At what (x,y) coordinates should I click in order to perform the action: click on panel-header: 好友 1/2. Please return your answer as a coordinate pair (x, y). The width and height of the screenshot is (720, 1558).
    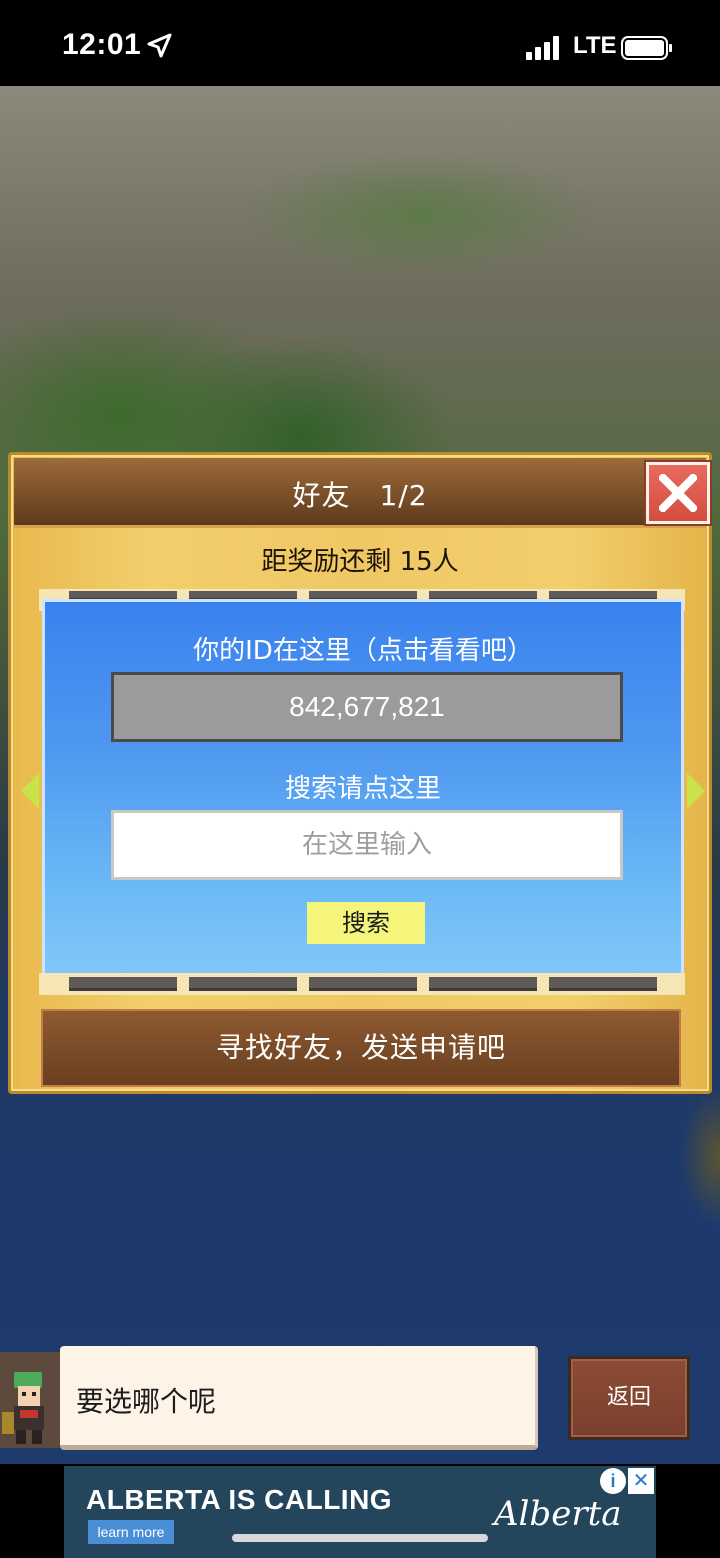
    Looking at the image, I should click on (362, 493).